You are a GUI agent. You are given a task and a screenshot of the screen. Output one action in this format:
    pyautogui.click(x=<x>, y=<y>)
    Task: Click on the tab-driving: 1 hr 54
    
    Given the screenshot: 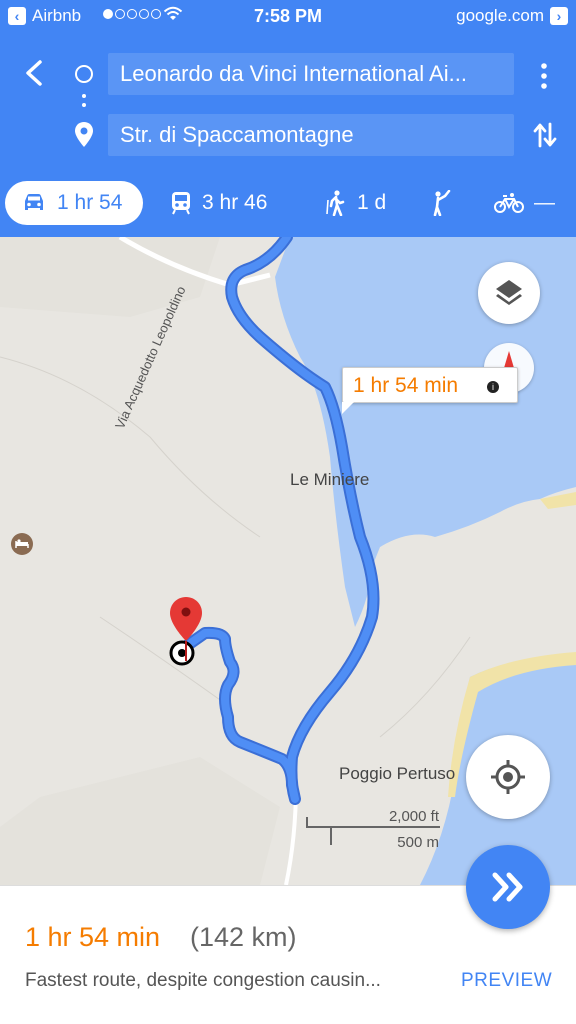 What is the action you would take?
    pyautogui.click(x=74, y=203)
    